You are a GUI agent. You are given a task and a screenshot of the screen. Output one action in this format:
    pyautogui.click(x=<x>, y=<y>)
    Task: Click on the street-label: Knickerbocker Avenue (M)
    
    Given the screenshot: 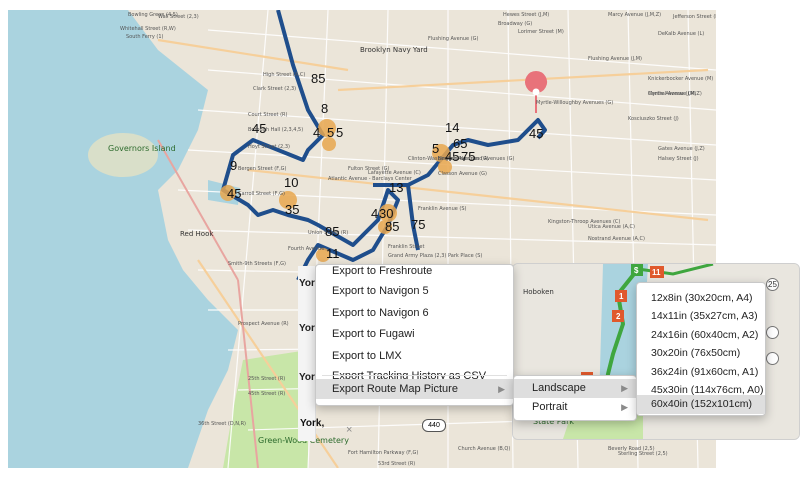 What is the action you would take?
    pyautogui.click(x=680, y=79)
    